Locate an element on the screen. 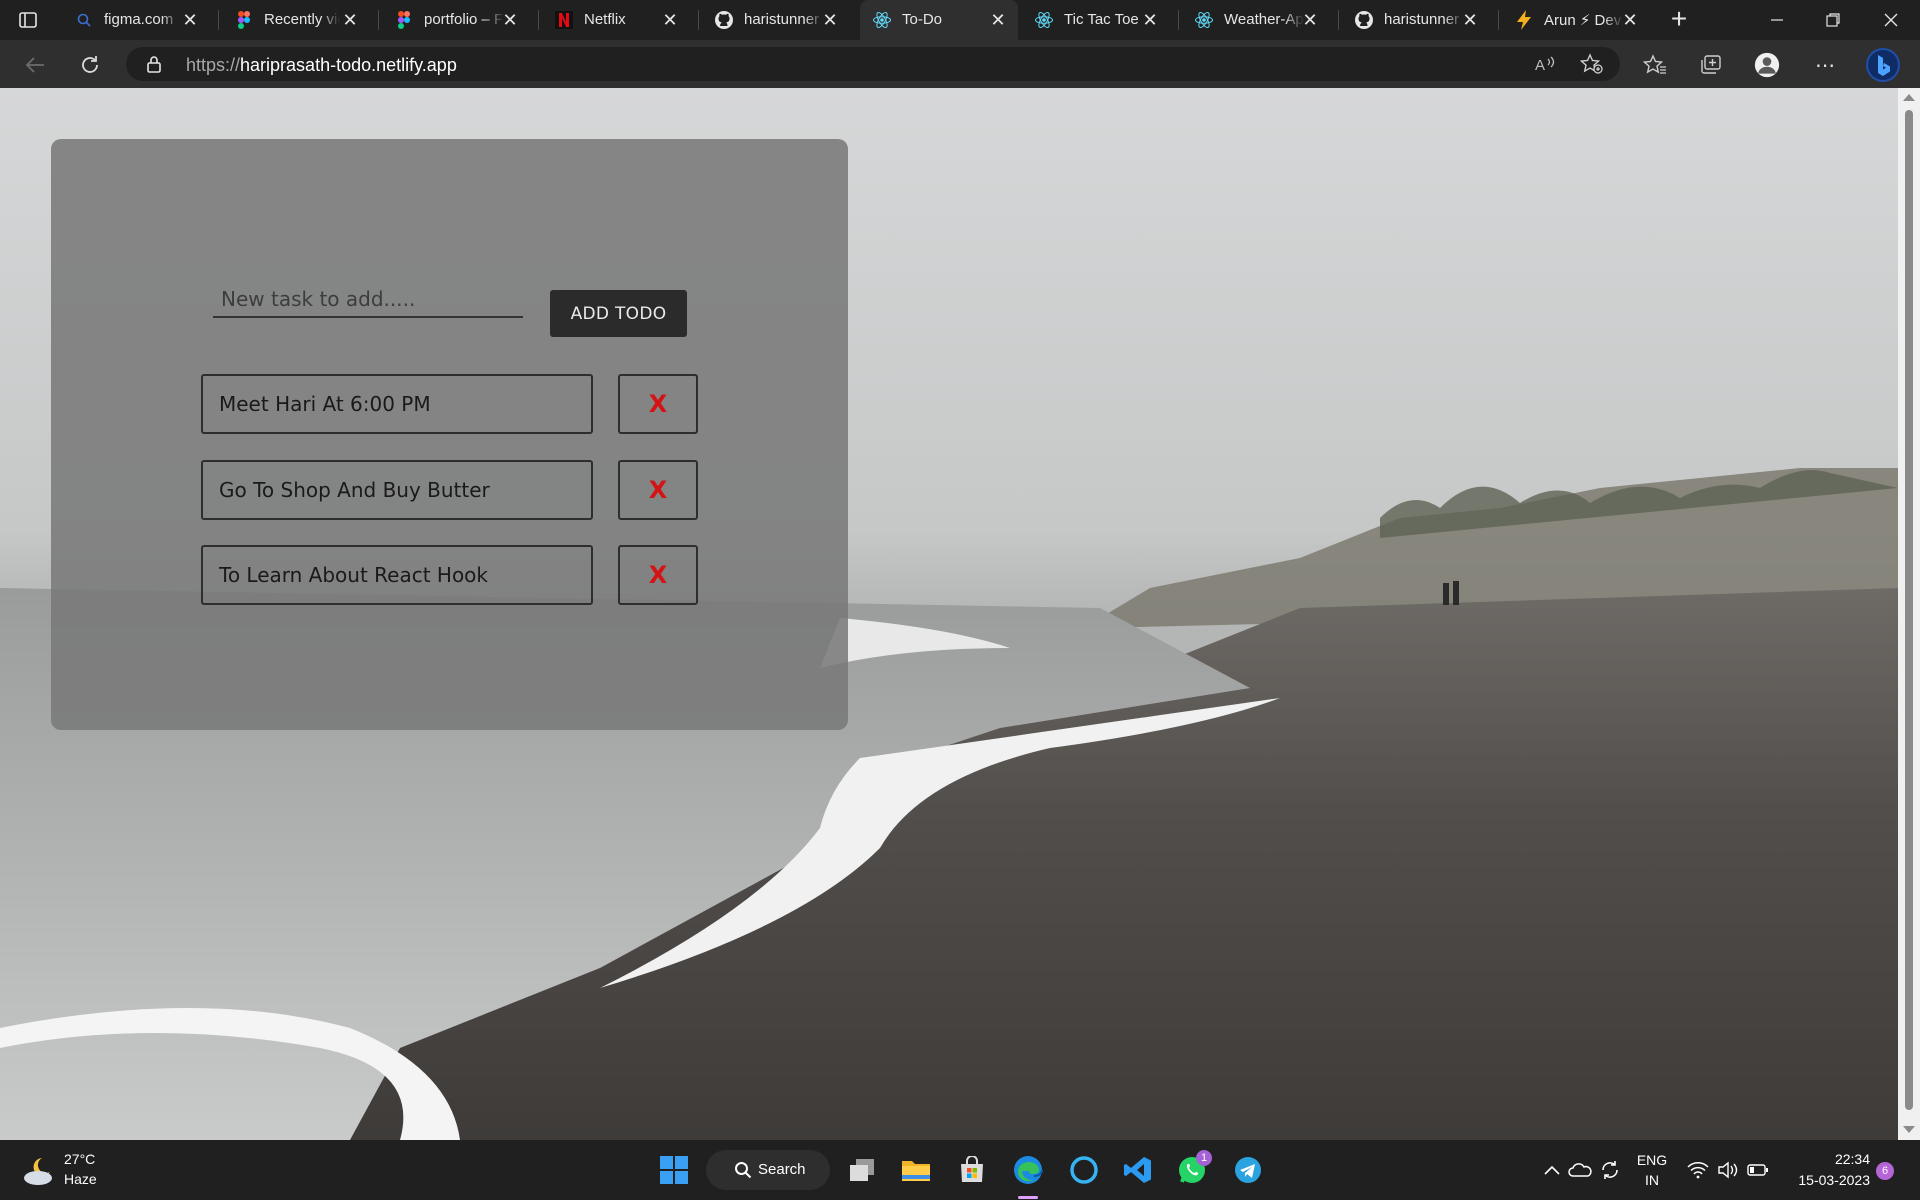  task-view-icon is located at coordinates (862, 1170).